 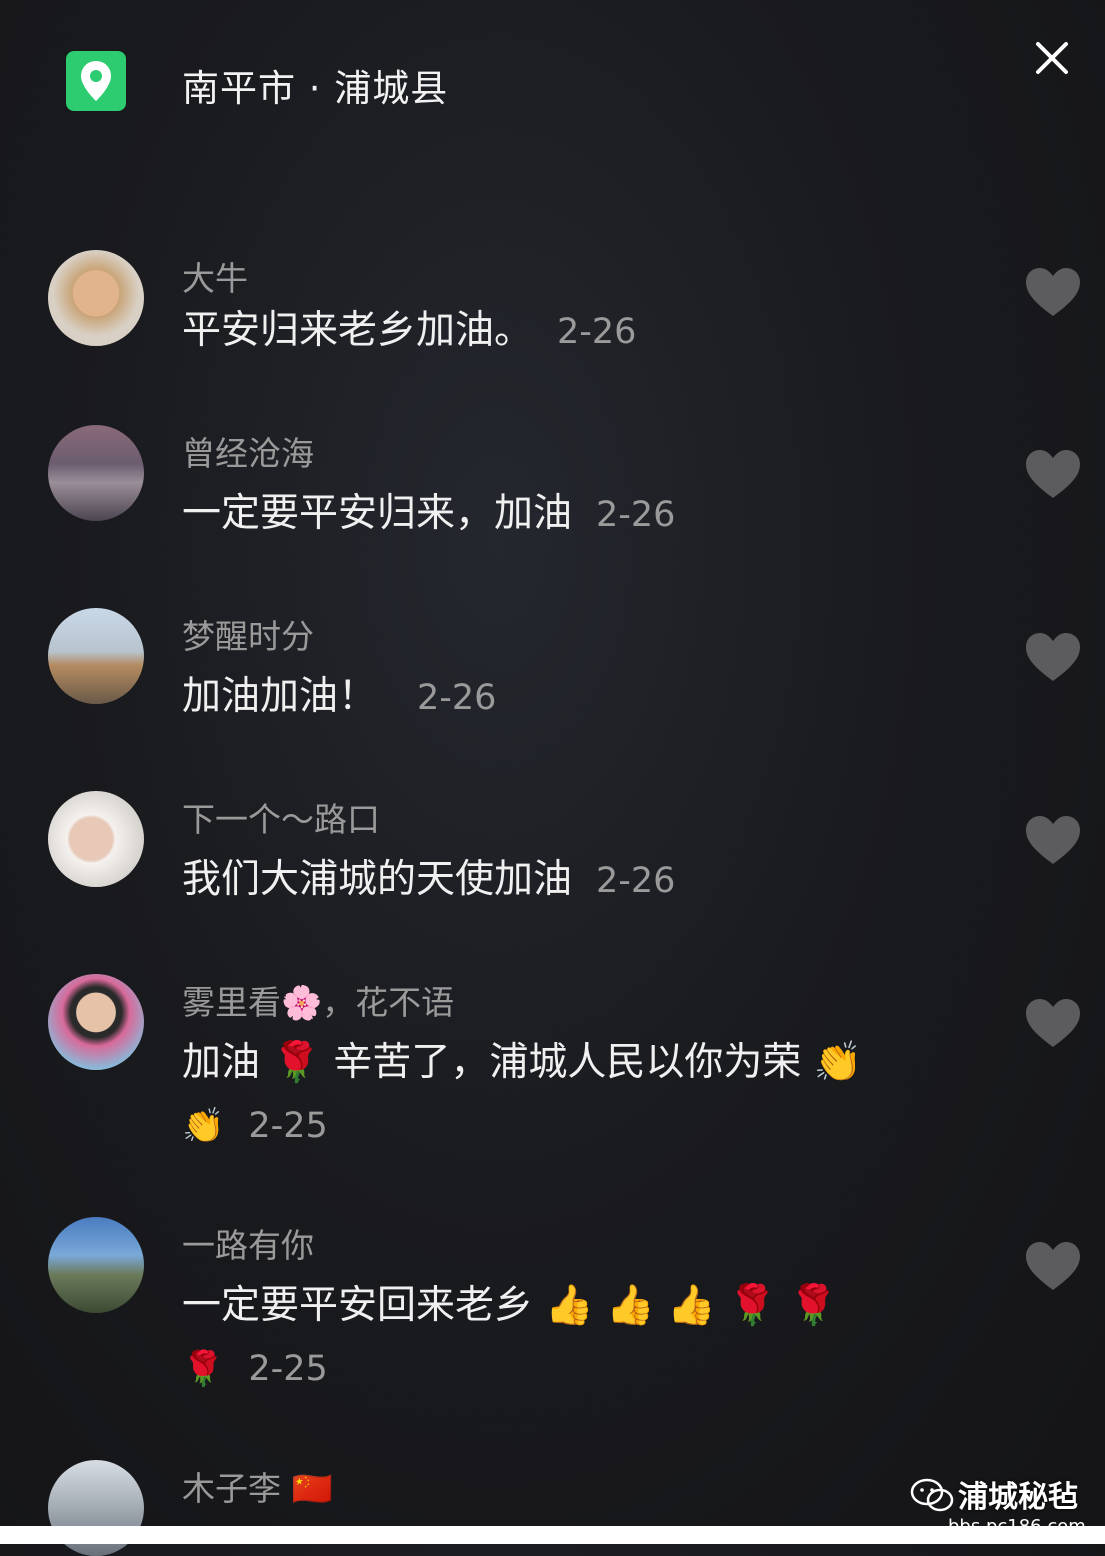 I want to click on comment-username: 梦醒时分, so click(x=248, y=634).